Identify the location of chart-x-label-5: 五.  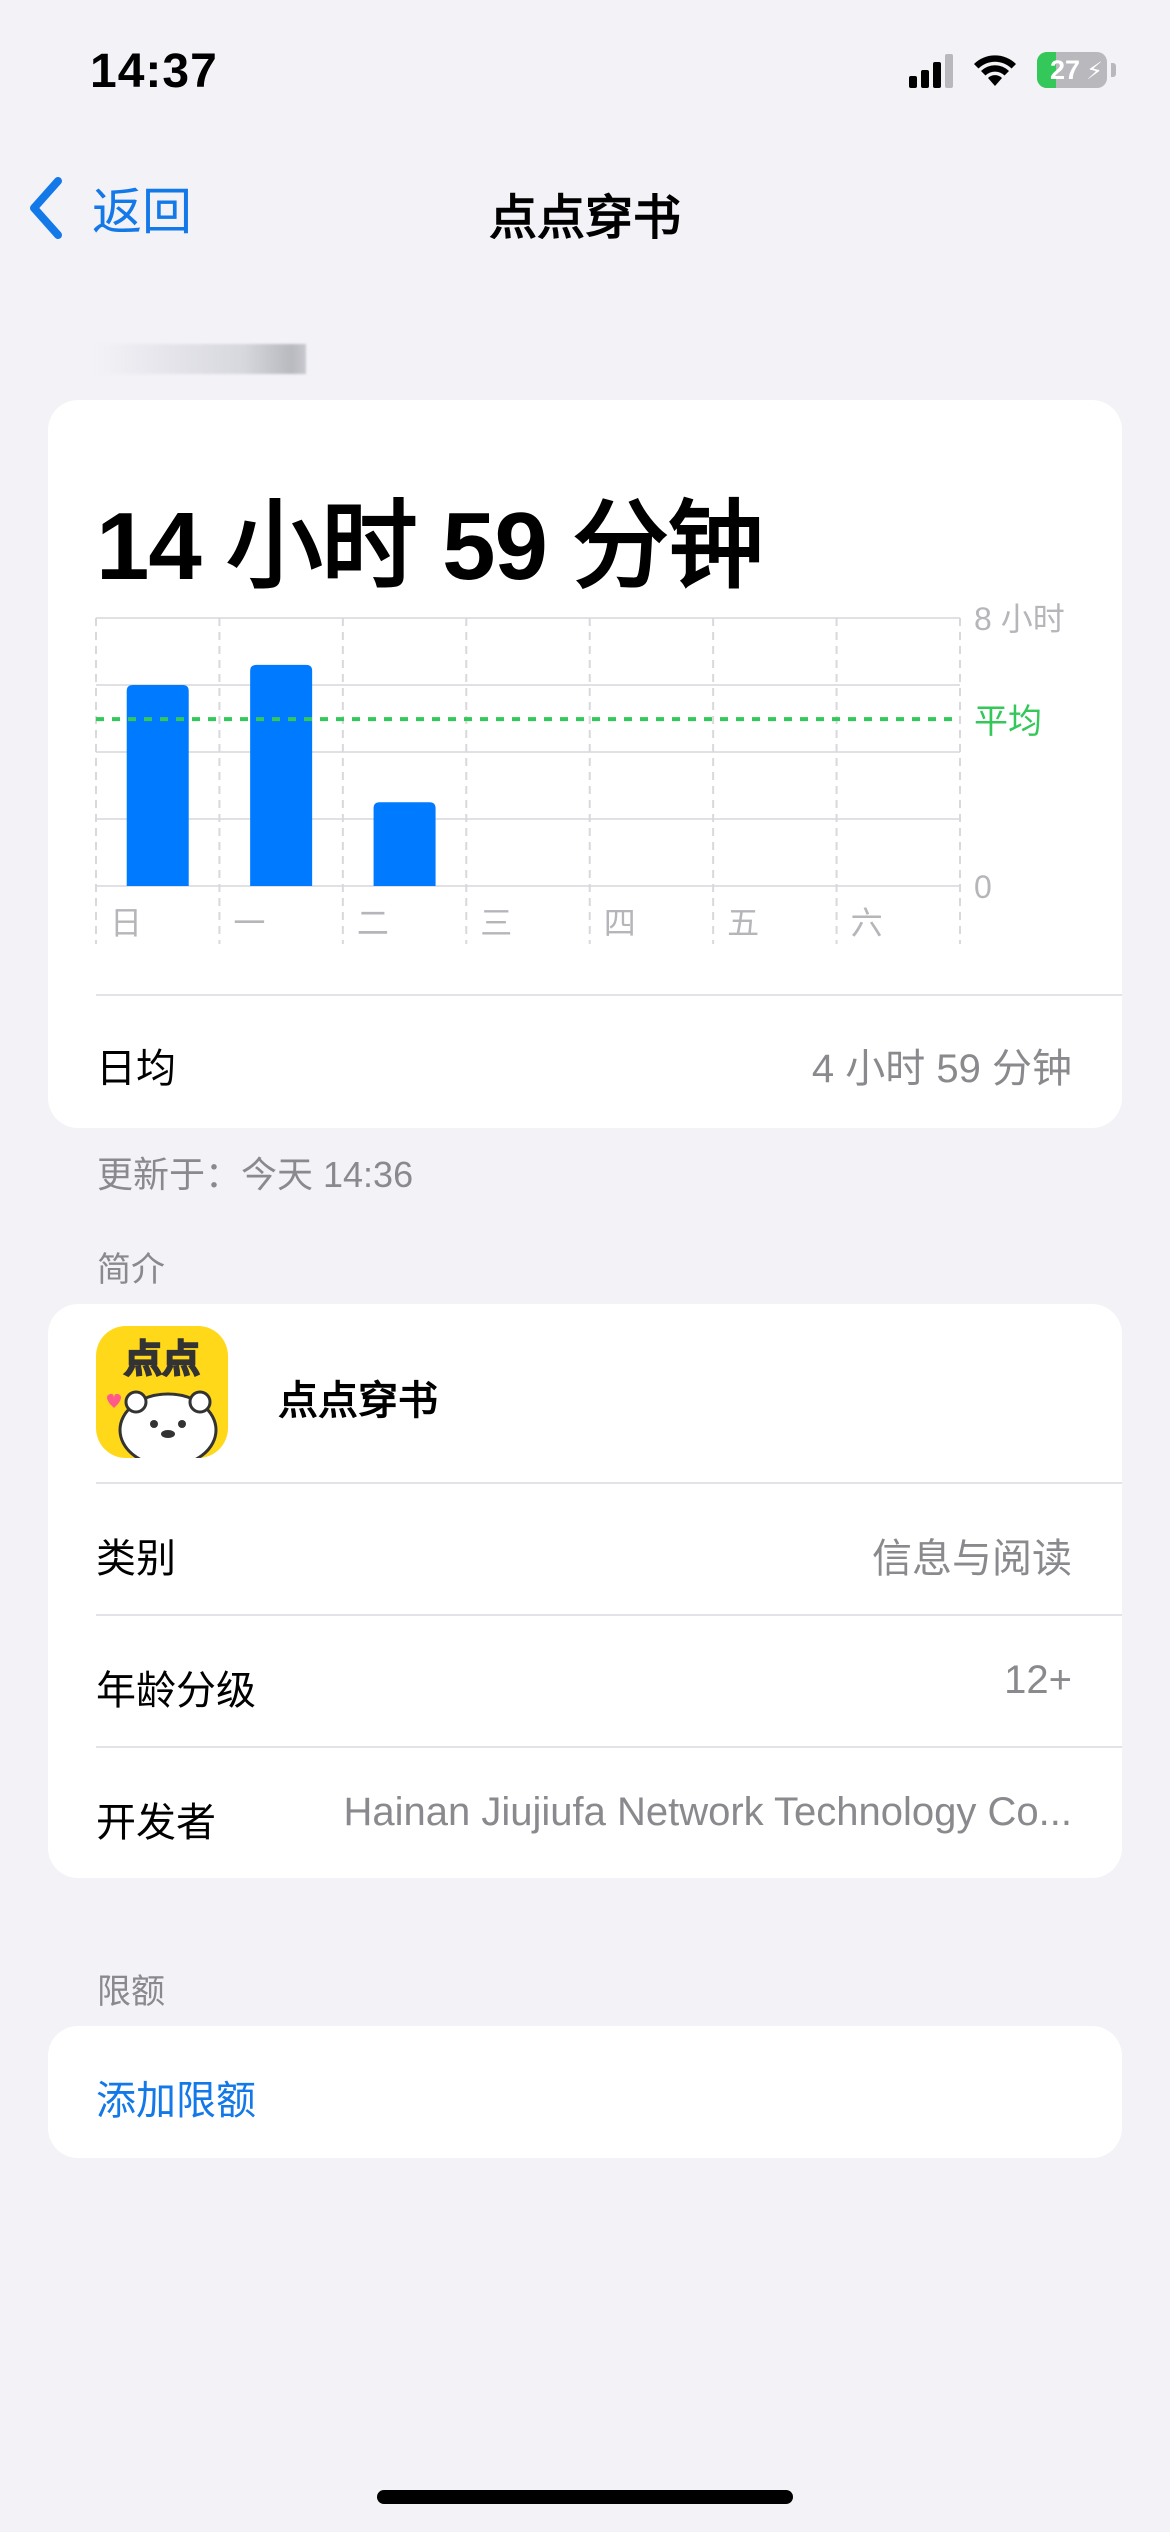
(743, 923).